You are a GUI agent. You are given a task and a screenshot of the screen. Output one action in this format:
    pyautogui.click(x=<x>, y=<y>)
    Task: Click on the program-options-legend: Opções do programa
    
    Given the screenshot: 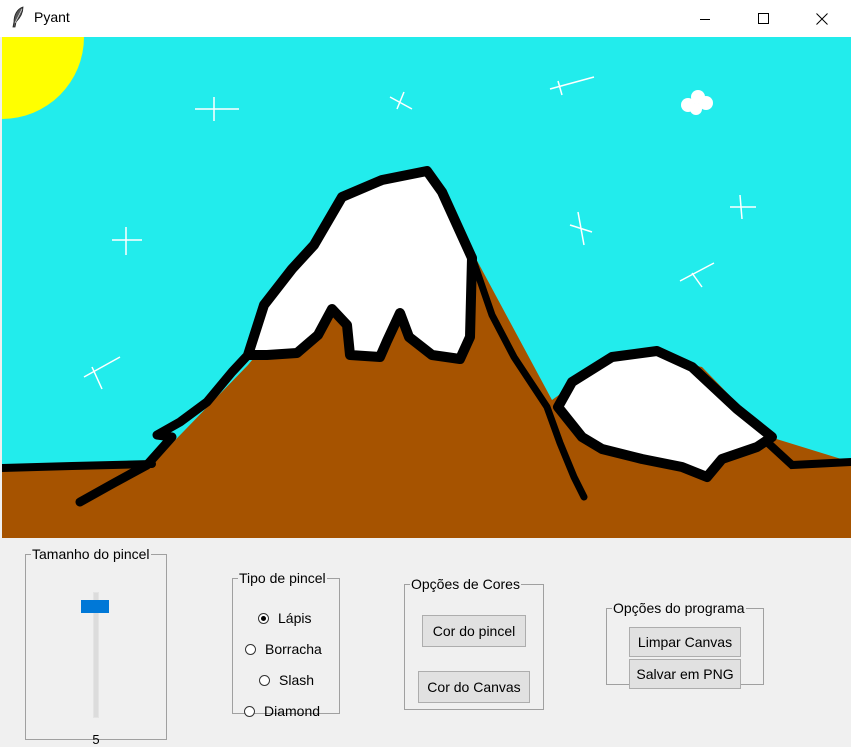 What is the action you would take?
    pyautogui.click(x=679, y=608)
    